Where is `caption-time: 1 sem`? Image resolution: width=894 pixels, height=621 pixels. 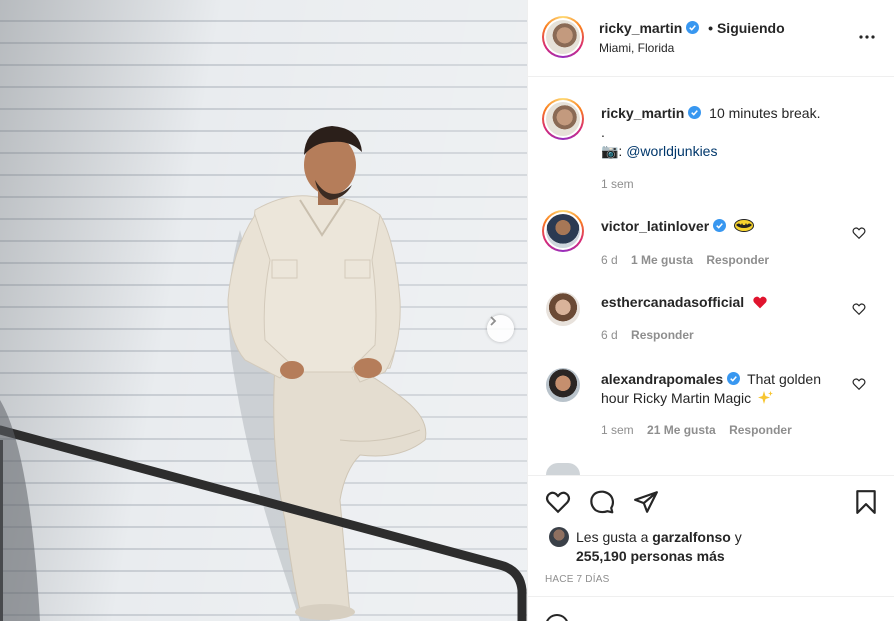 caption-time: 1 sem is located at coordinates (617, 184).